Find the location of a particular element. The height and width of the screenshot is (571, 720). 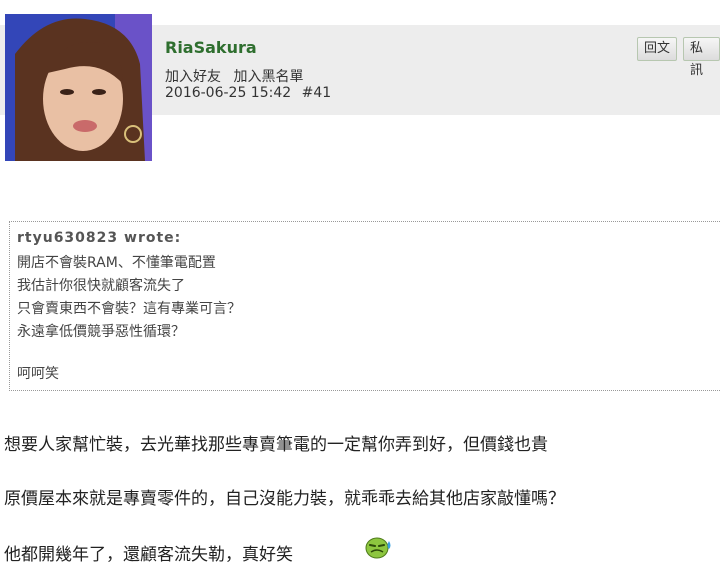

user-actions: 加入好友 加入黑名單 is located at coordinates (238, 76).